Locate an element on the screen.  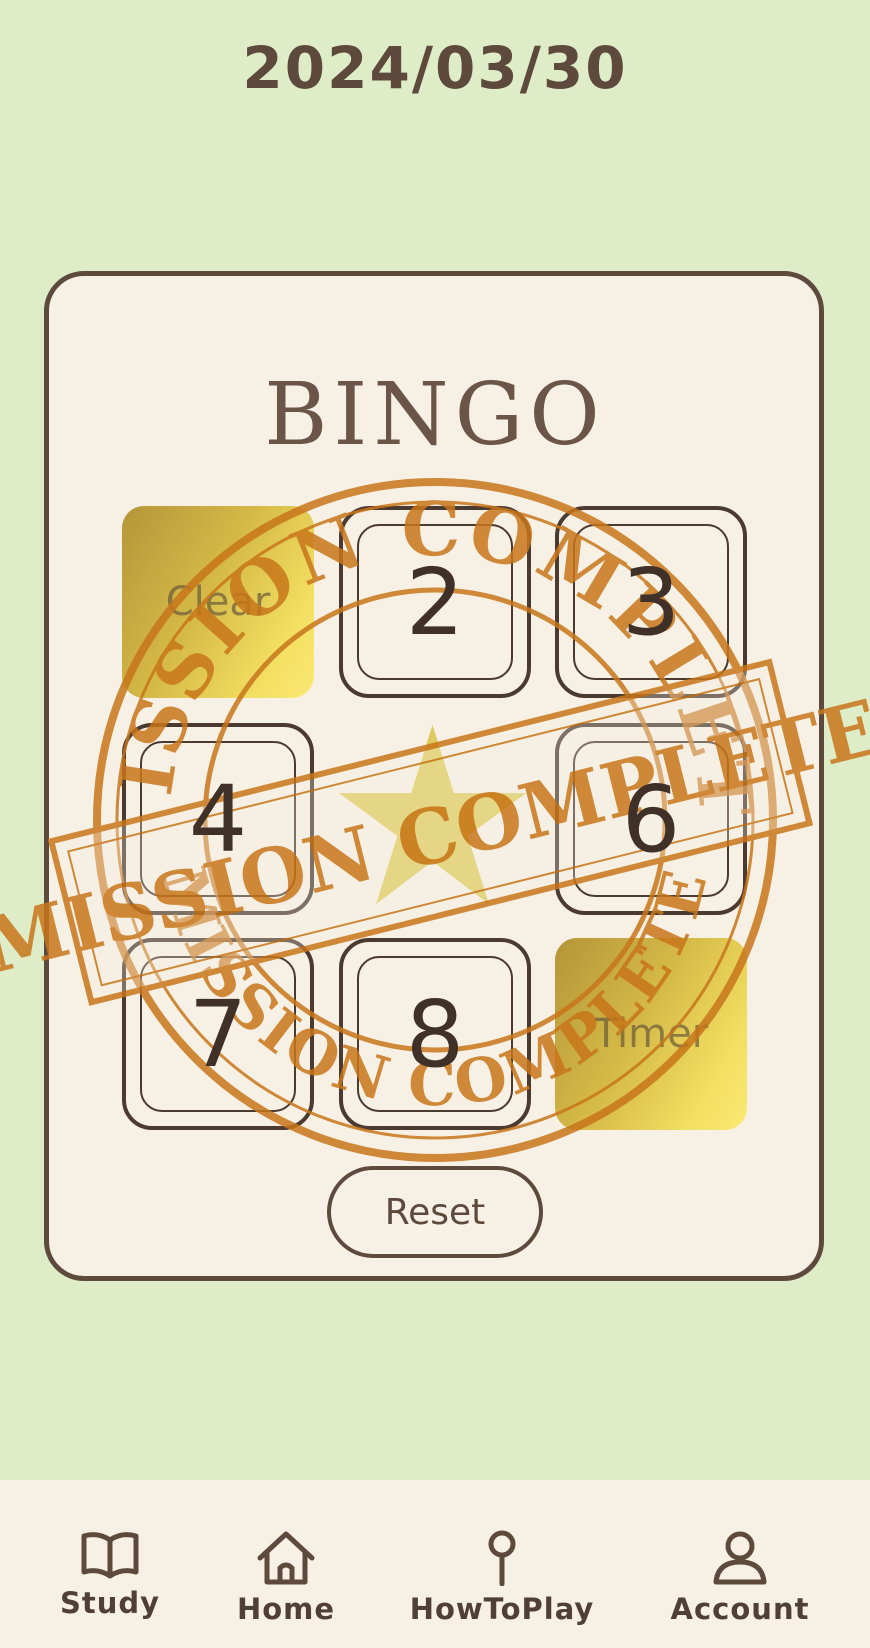
nav-howtoplay-label: HowToPlay is located at coordinates (502, 1609).